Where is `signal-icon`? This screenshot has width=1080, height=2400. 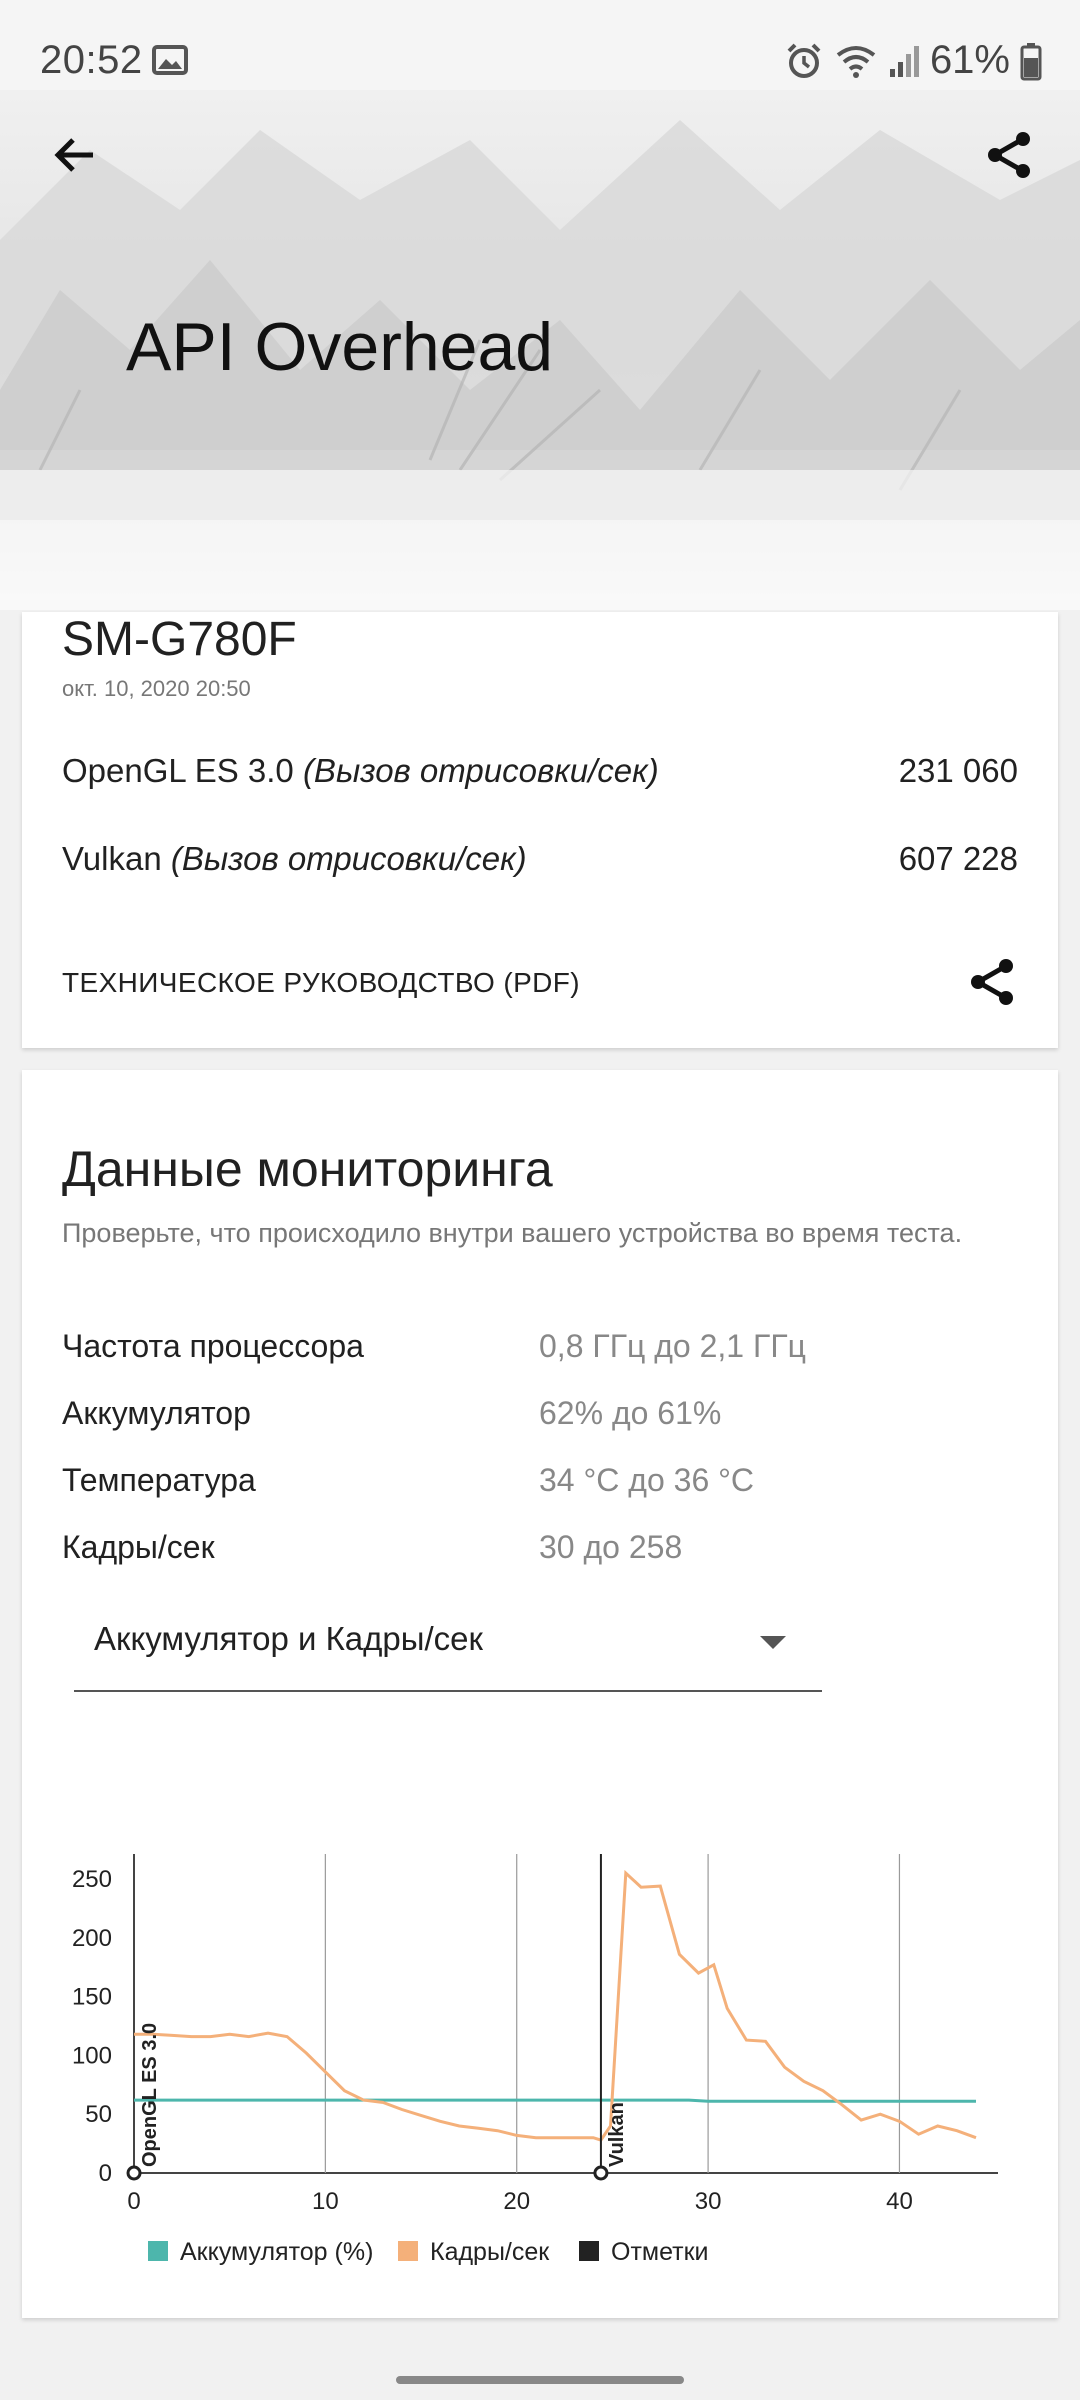
signal-icon is located at coordinates (904, 61).